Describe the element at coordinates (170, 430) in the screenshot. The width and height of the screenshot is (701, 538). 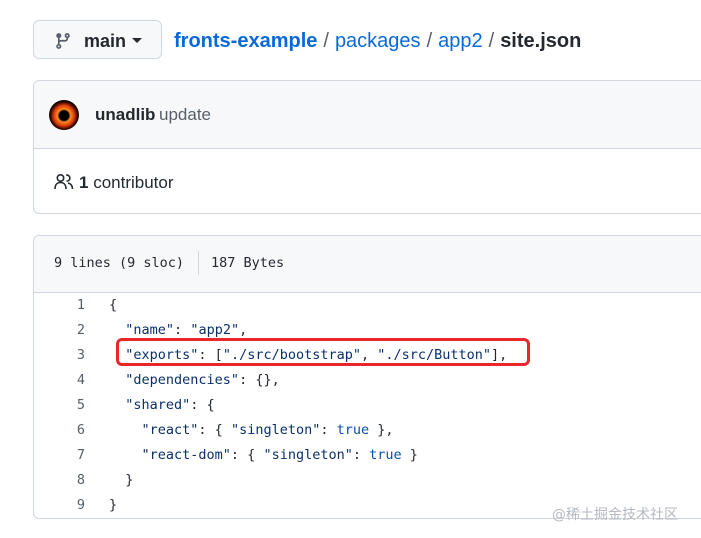
I see `json-string: "react"` at that location.